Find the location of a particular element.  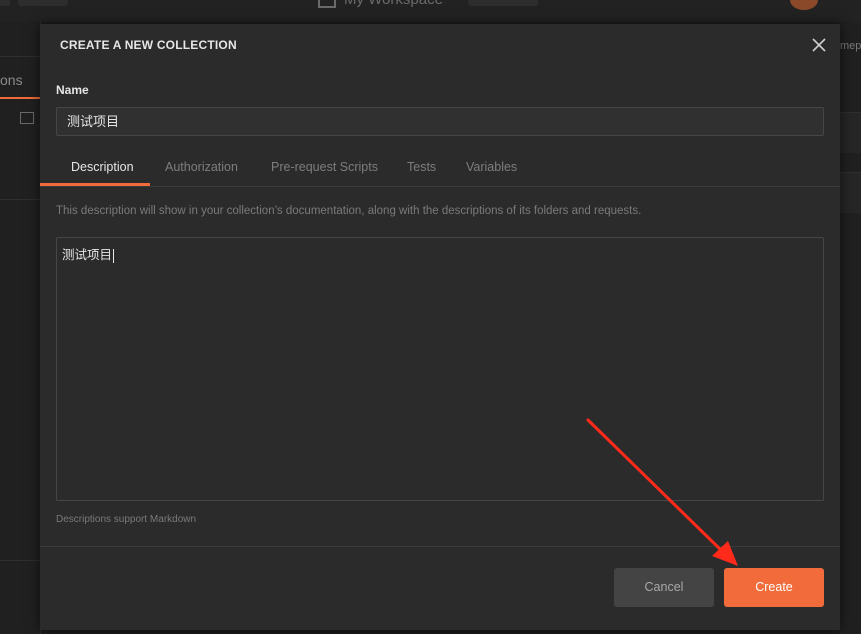

tab-tests: Tests is located at coordinates (421, 167).